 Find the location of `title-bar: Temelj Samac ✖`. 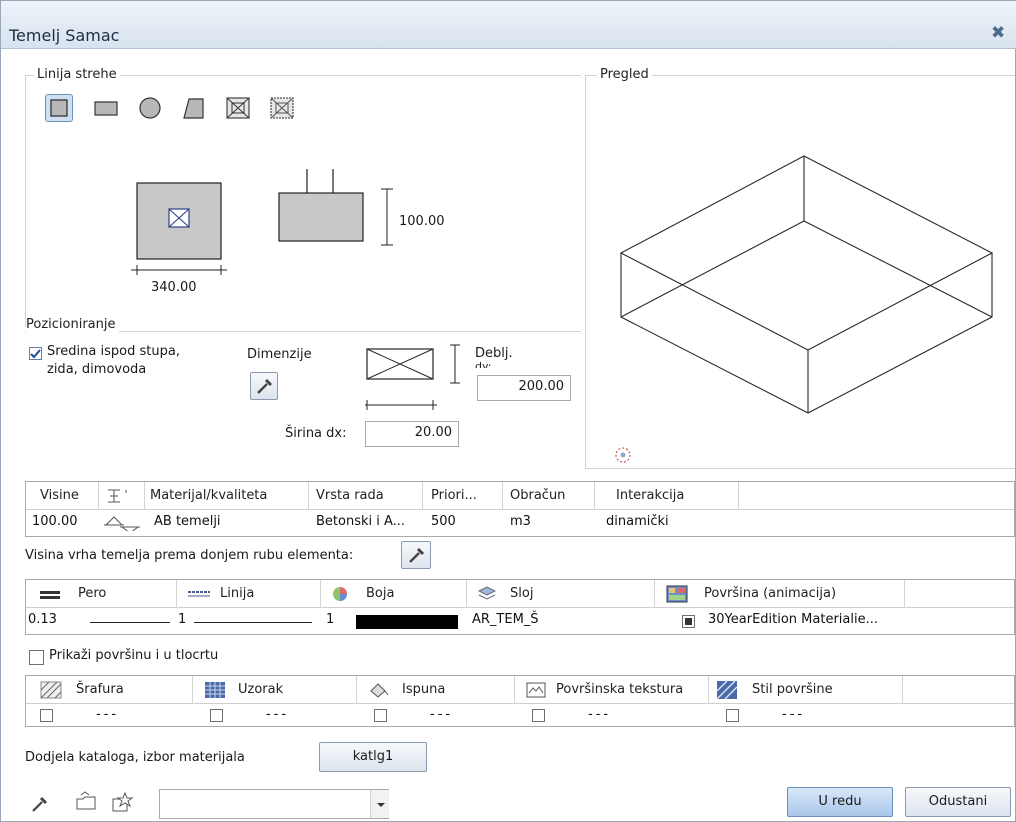

title-bar: Temelj Samac ✖ is located at coordinates (508, 25).